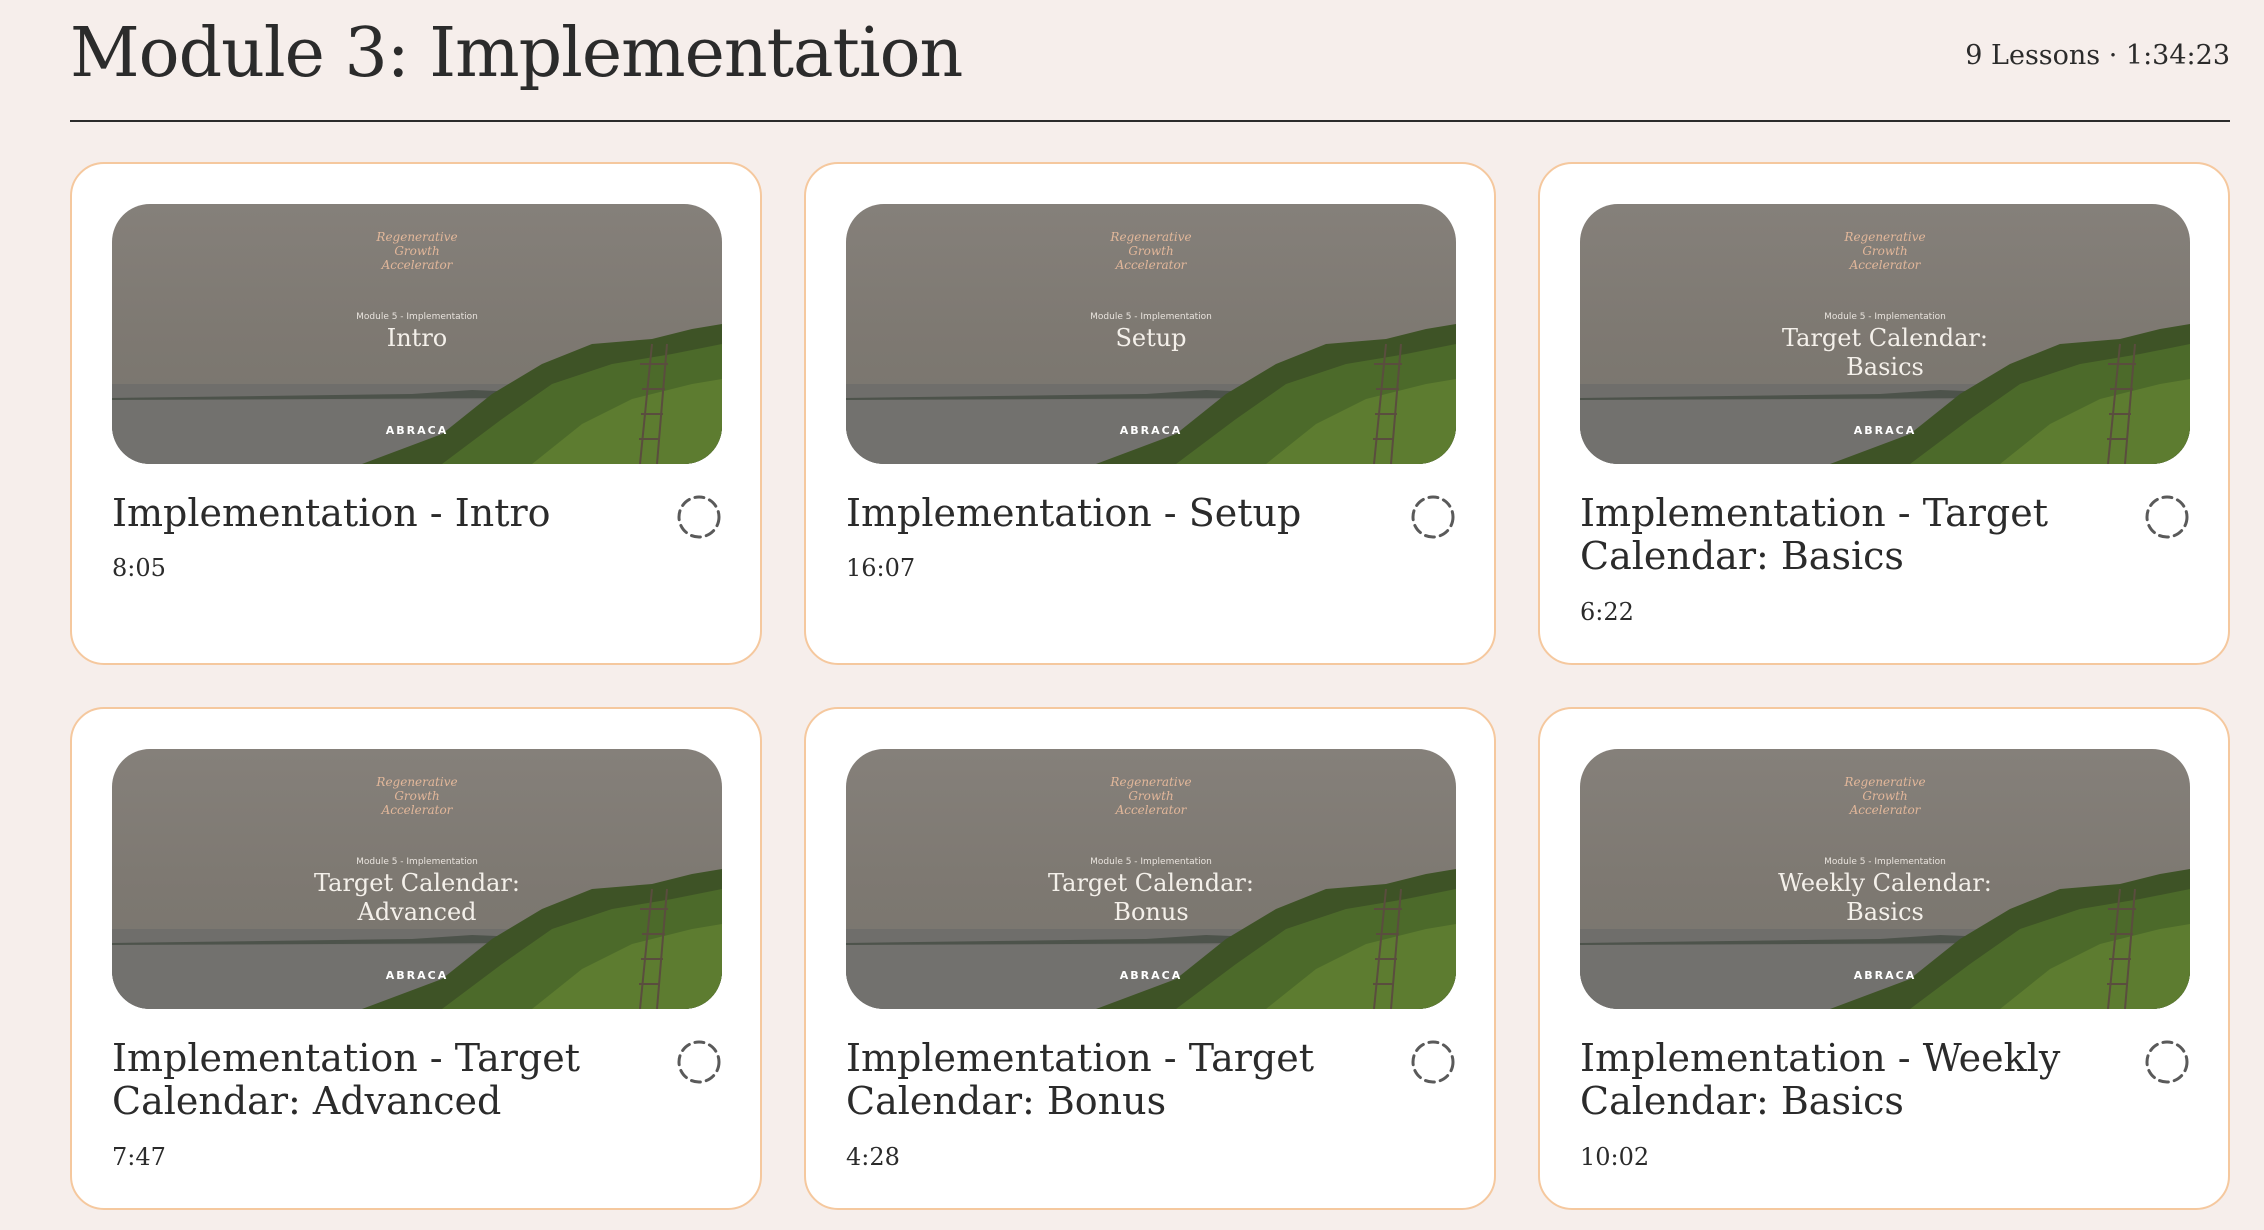  What do you see at coordinates (1006, 1101) in the screenshot?
I see `lesson-title-line: Calendar: Bonus` at bounding box center [1006, 1101].